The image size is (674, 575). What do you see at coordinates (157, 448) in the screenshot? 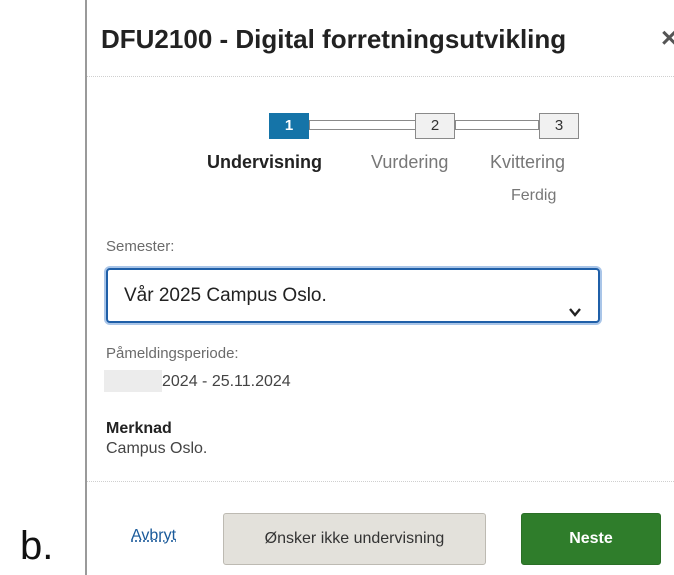
I see `note-value: Campus Oslo.` at bounding box center [157, 448].